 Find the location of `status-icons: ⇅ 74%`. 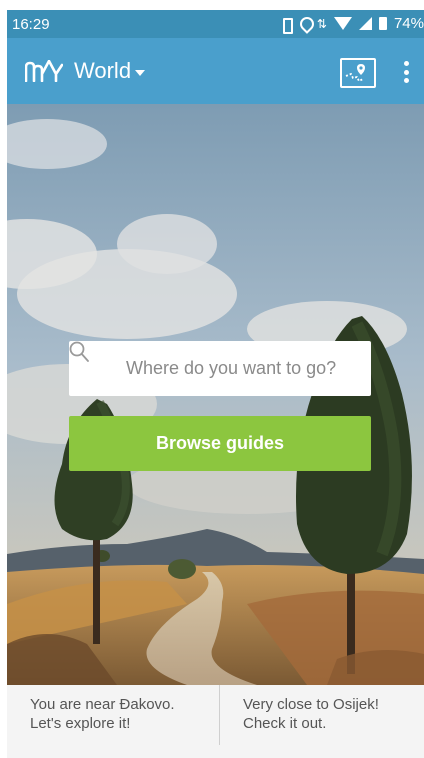

status-icons: ⇅ 74% is located at coordinates (351, 24).